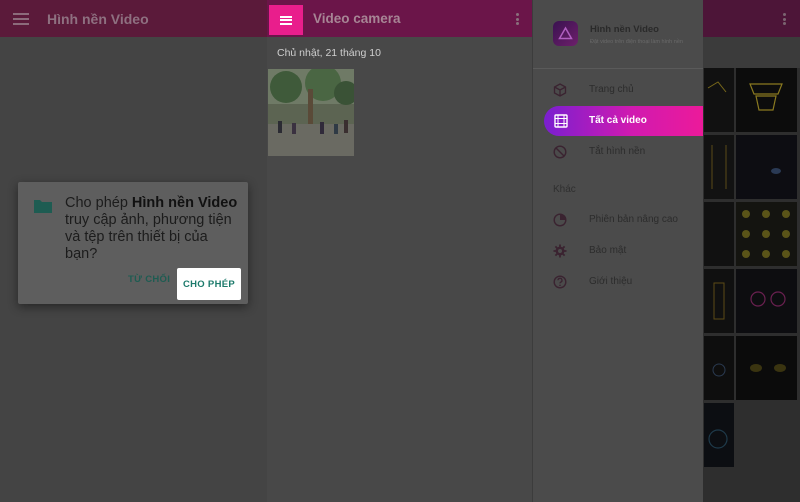 This screenshot has height=502, width=800. What do you see at coordinates (752, 268) in the screenshot?
I see `wallpaper-grid` at bounding box center [752, 268].